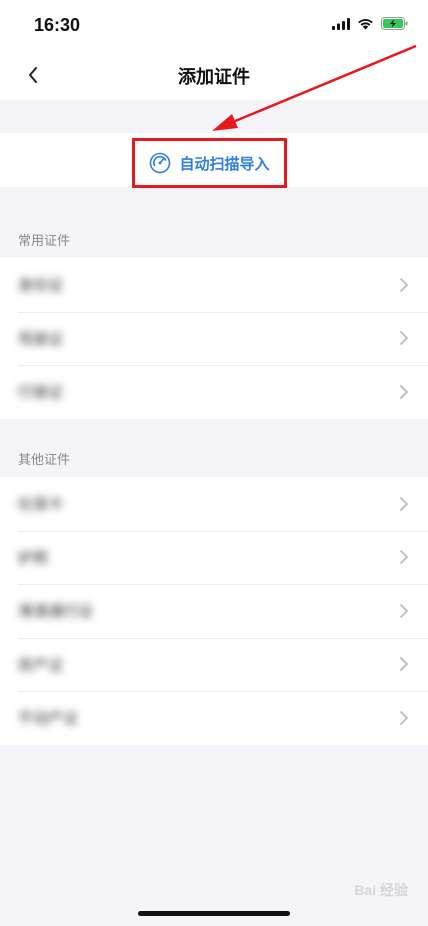 Image resolution: width=428 pixels, height=926 pixels. Describe the element at coordinates (214, 504) in the screenshot. I see `list-item-social-security-card: 社保卡` at that location.